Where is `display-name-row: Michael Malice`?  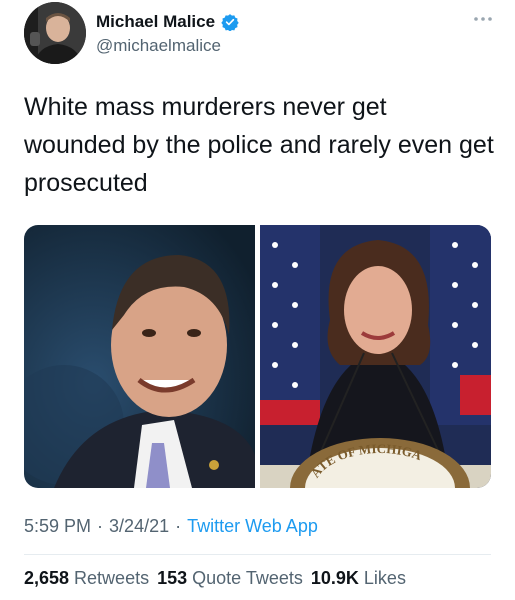
display-name-row: Michael Malice is located at coordinates (167, 22).